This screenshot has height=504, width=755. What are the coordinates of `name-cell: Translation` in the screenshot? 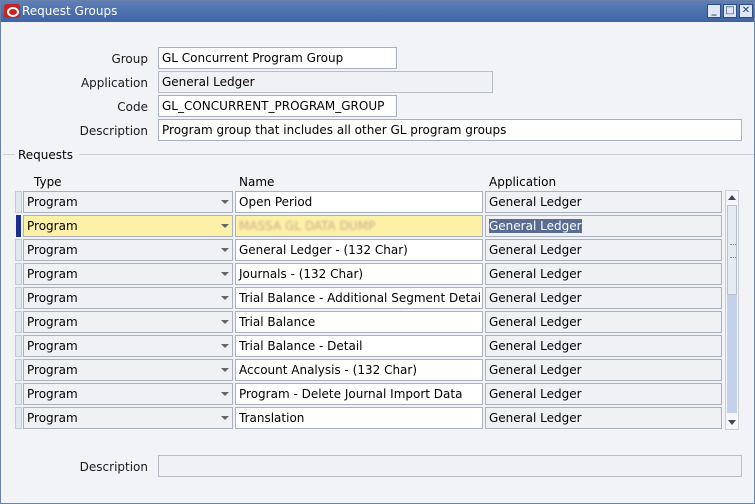 It's located at (359, 418).